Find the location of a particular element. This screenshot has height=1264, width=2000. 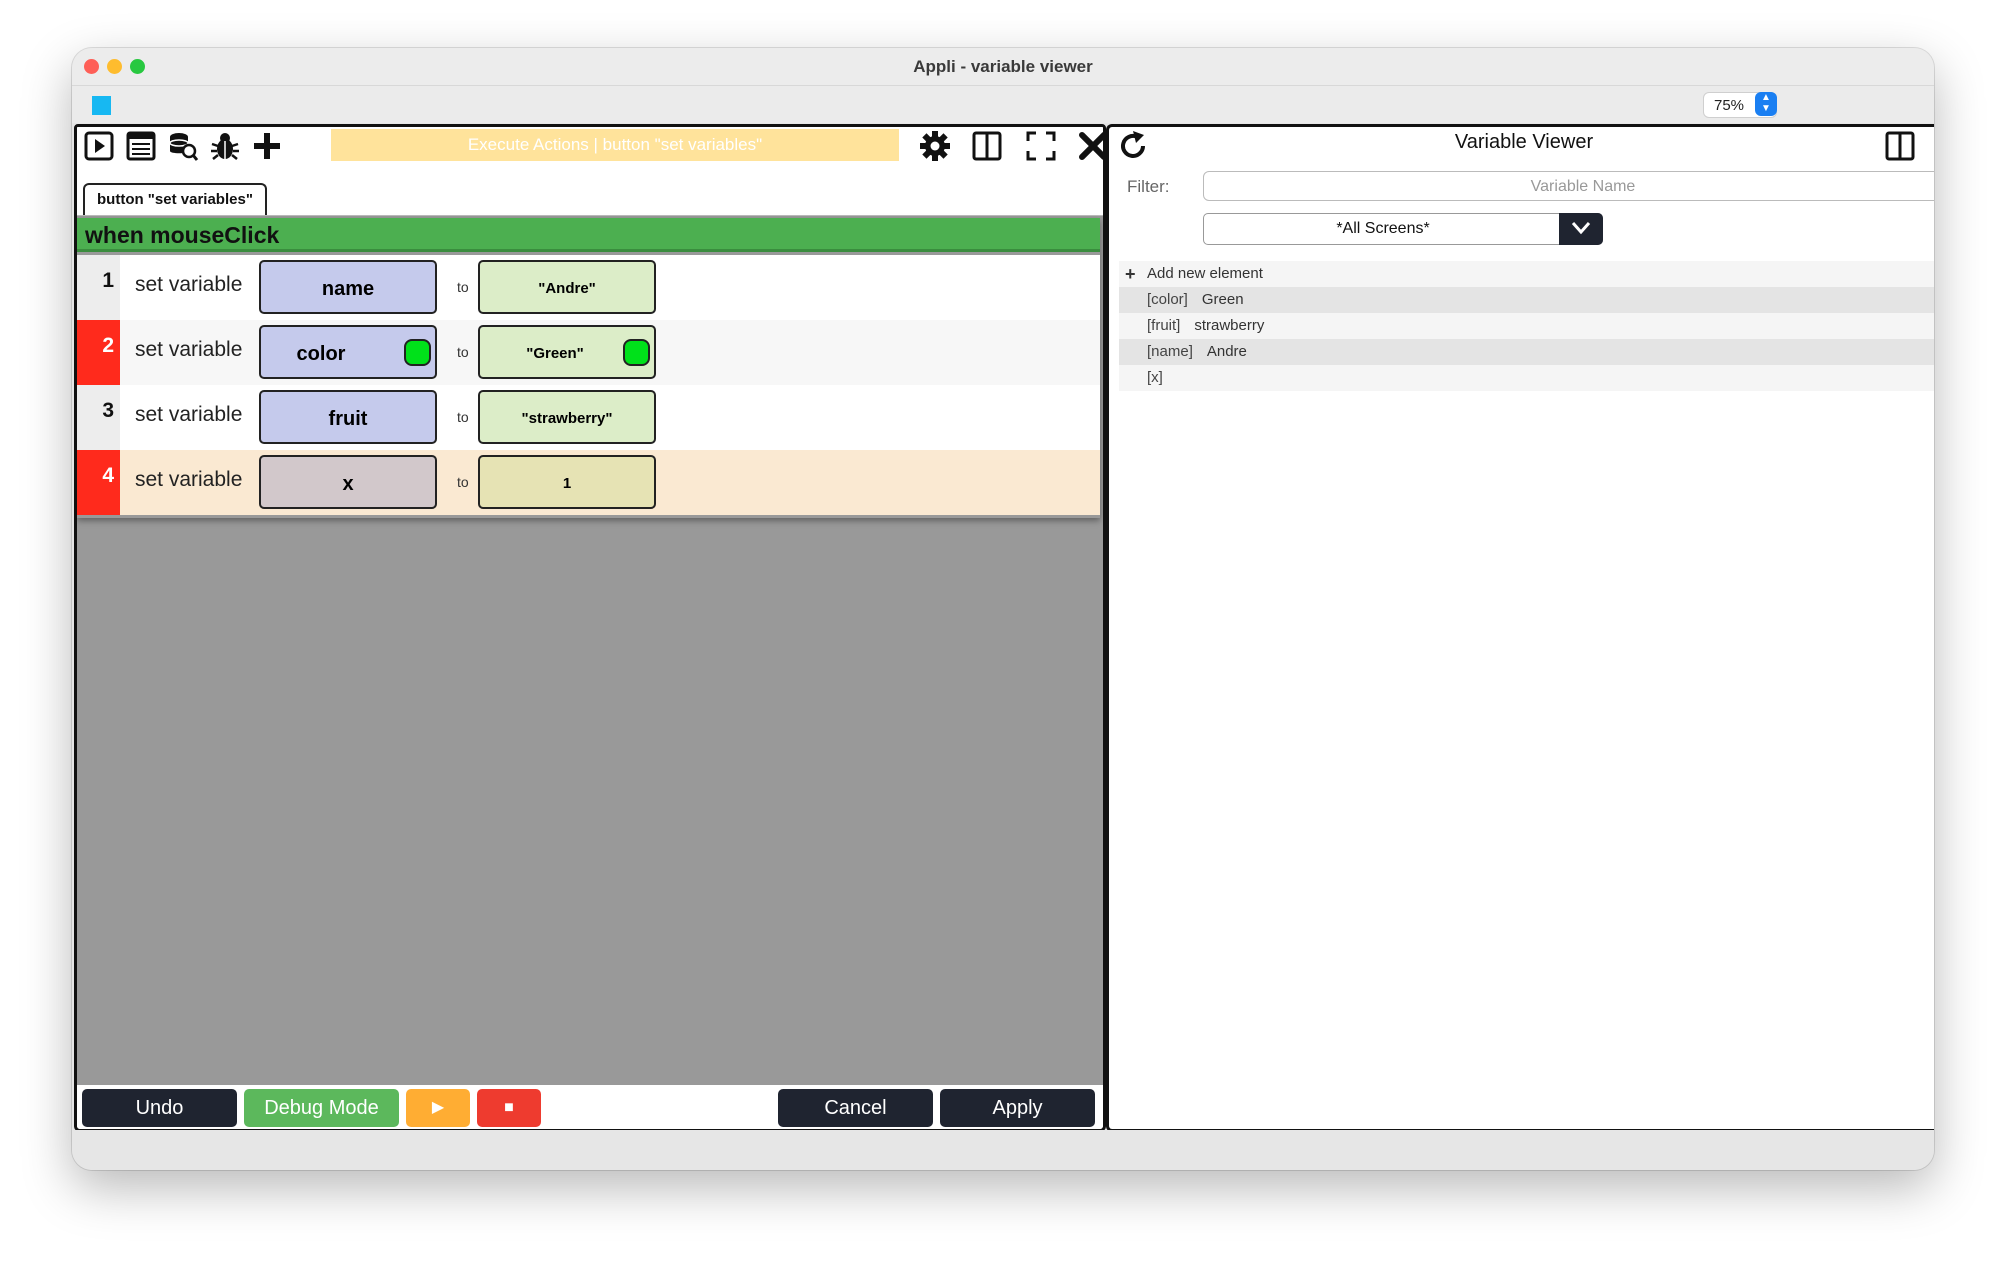

chevron-down-icon is located at coordinates (1581, 229).